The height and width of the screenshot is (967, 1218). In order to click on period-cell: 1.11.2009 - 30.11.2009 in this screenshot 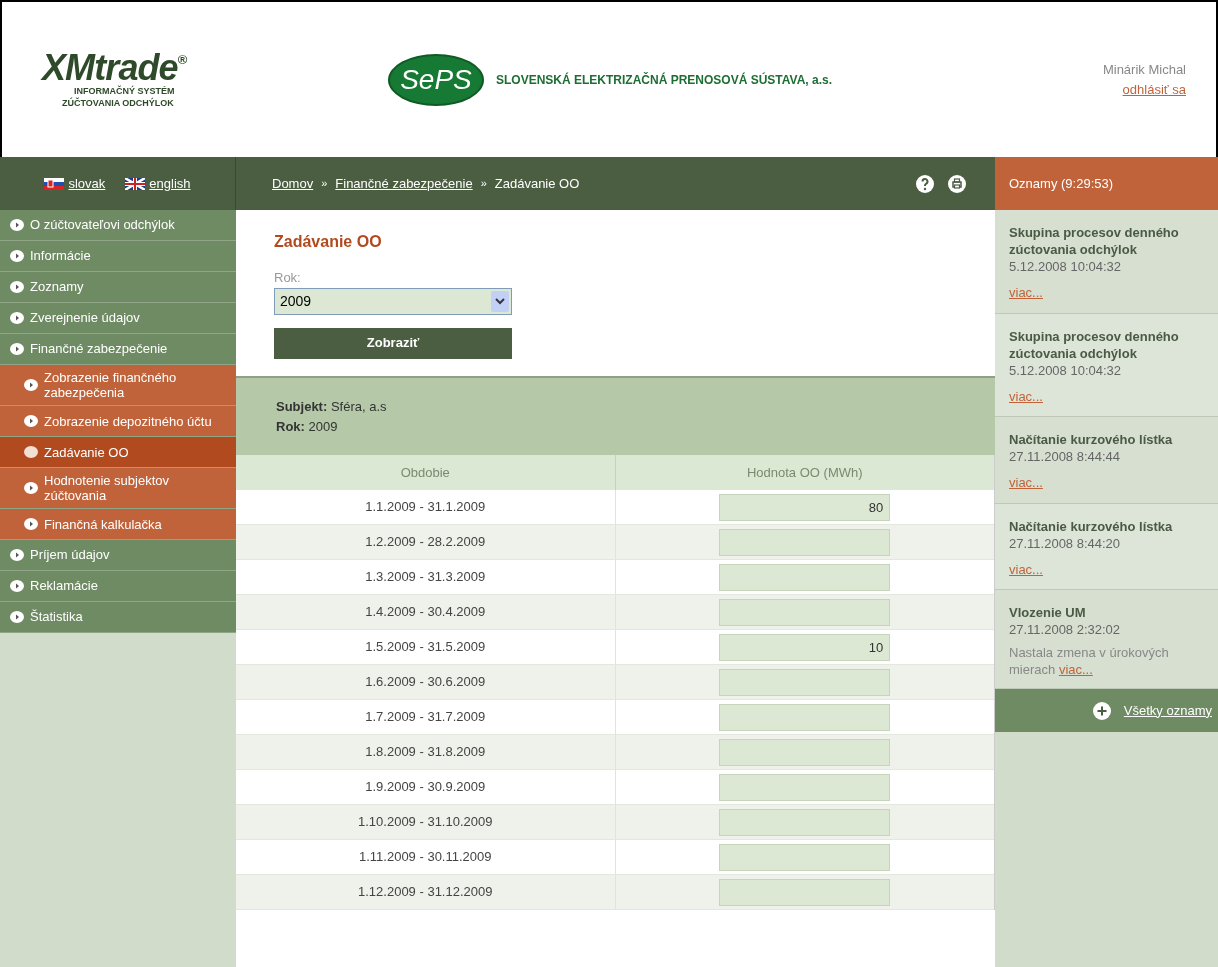, I will do `click(426, 857)`.